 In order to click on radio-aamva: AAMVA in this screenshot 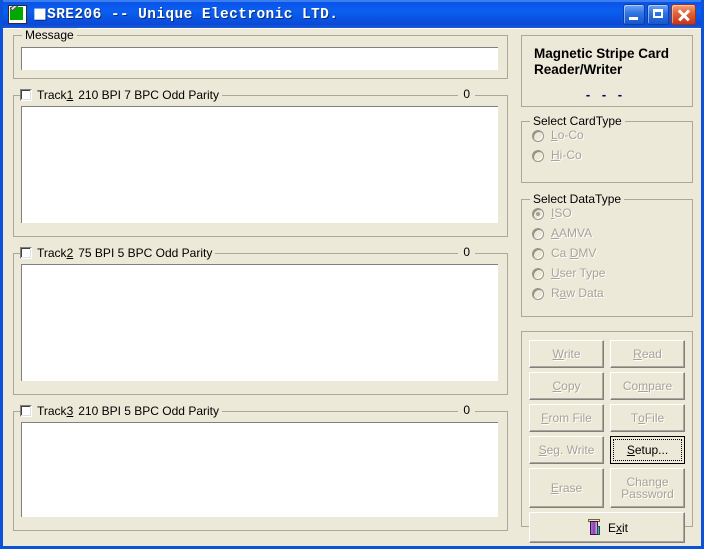, I will do `click(607, 233)`.